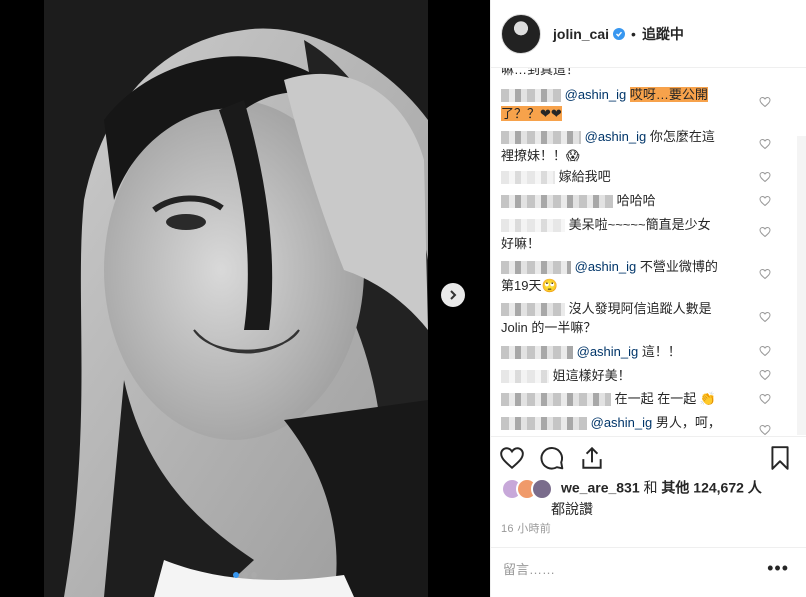  Describe the element at coordinates (682, 136) in the screenshot. I see `comment-text: 你怎麼在這` at that location.